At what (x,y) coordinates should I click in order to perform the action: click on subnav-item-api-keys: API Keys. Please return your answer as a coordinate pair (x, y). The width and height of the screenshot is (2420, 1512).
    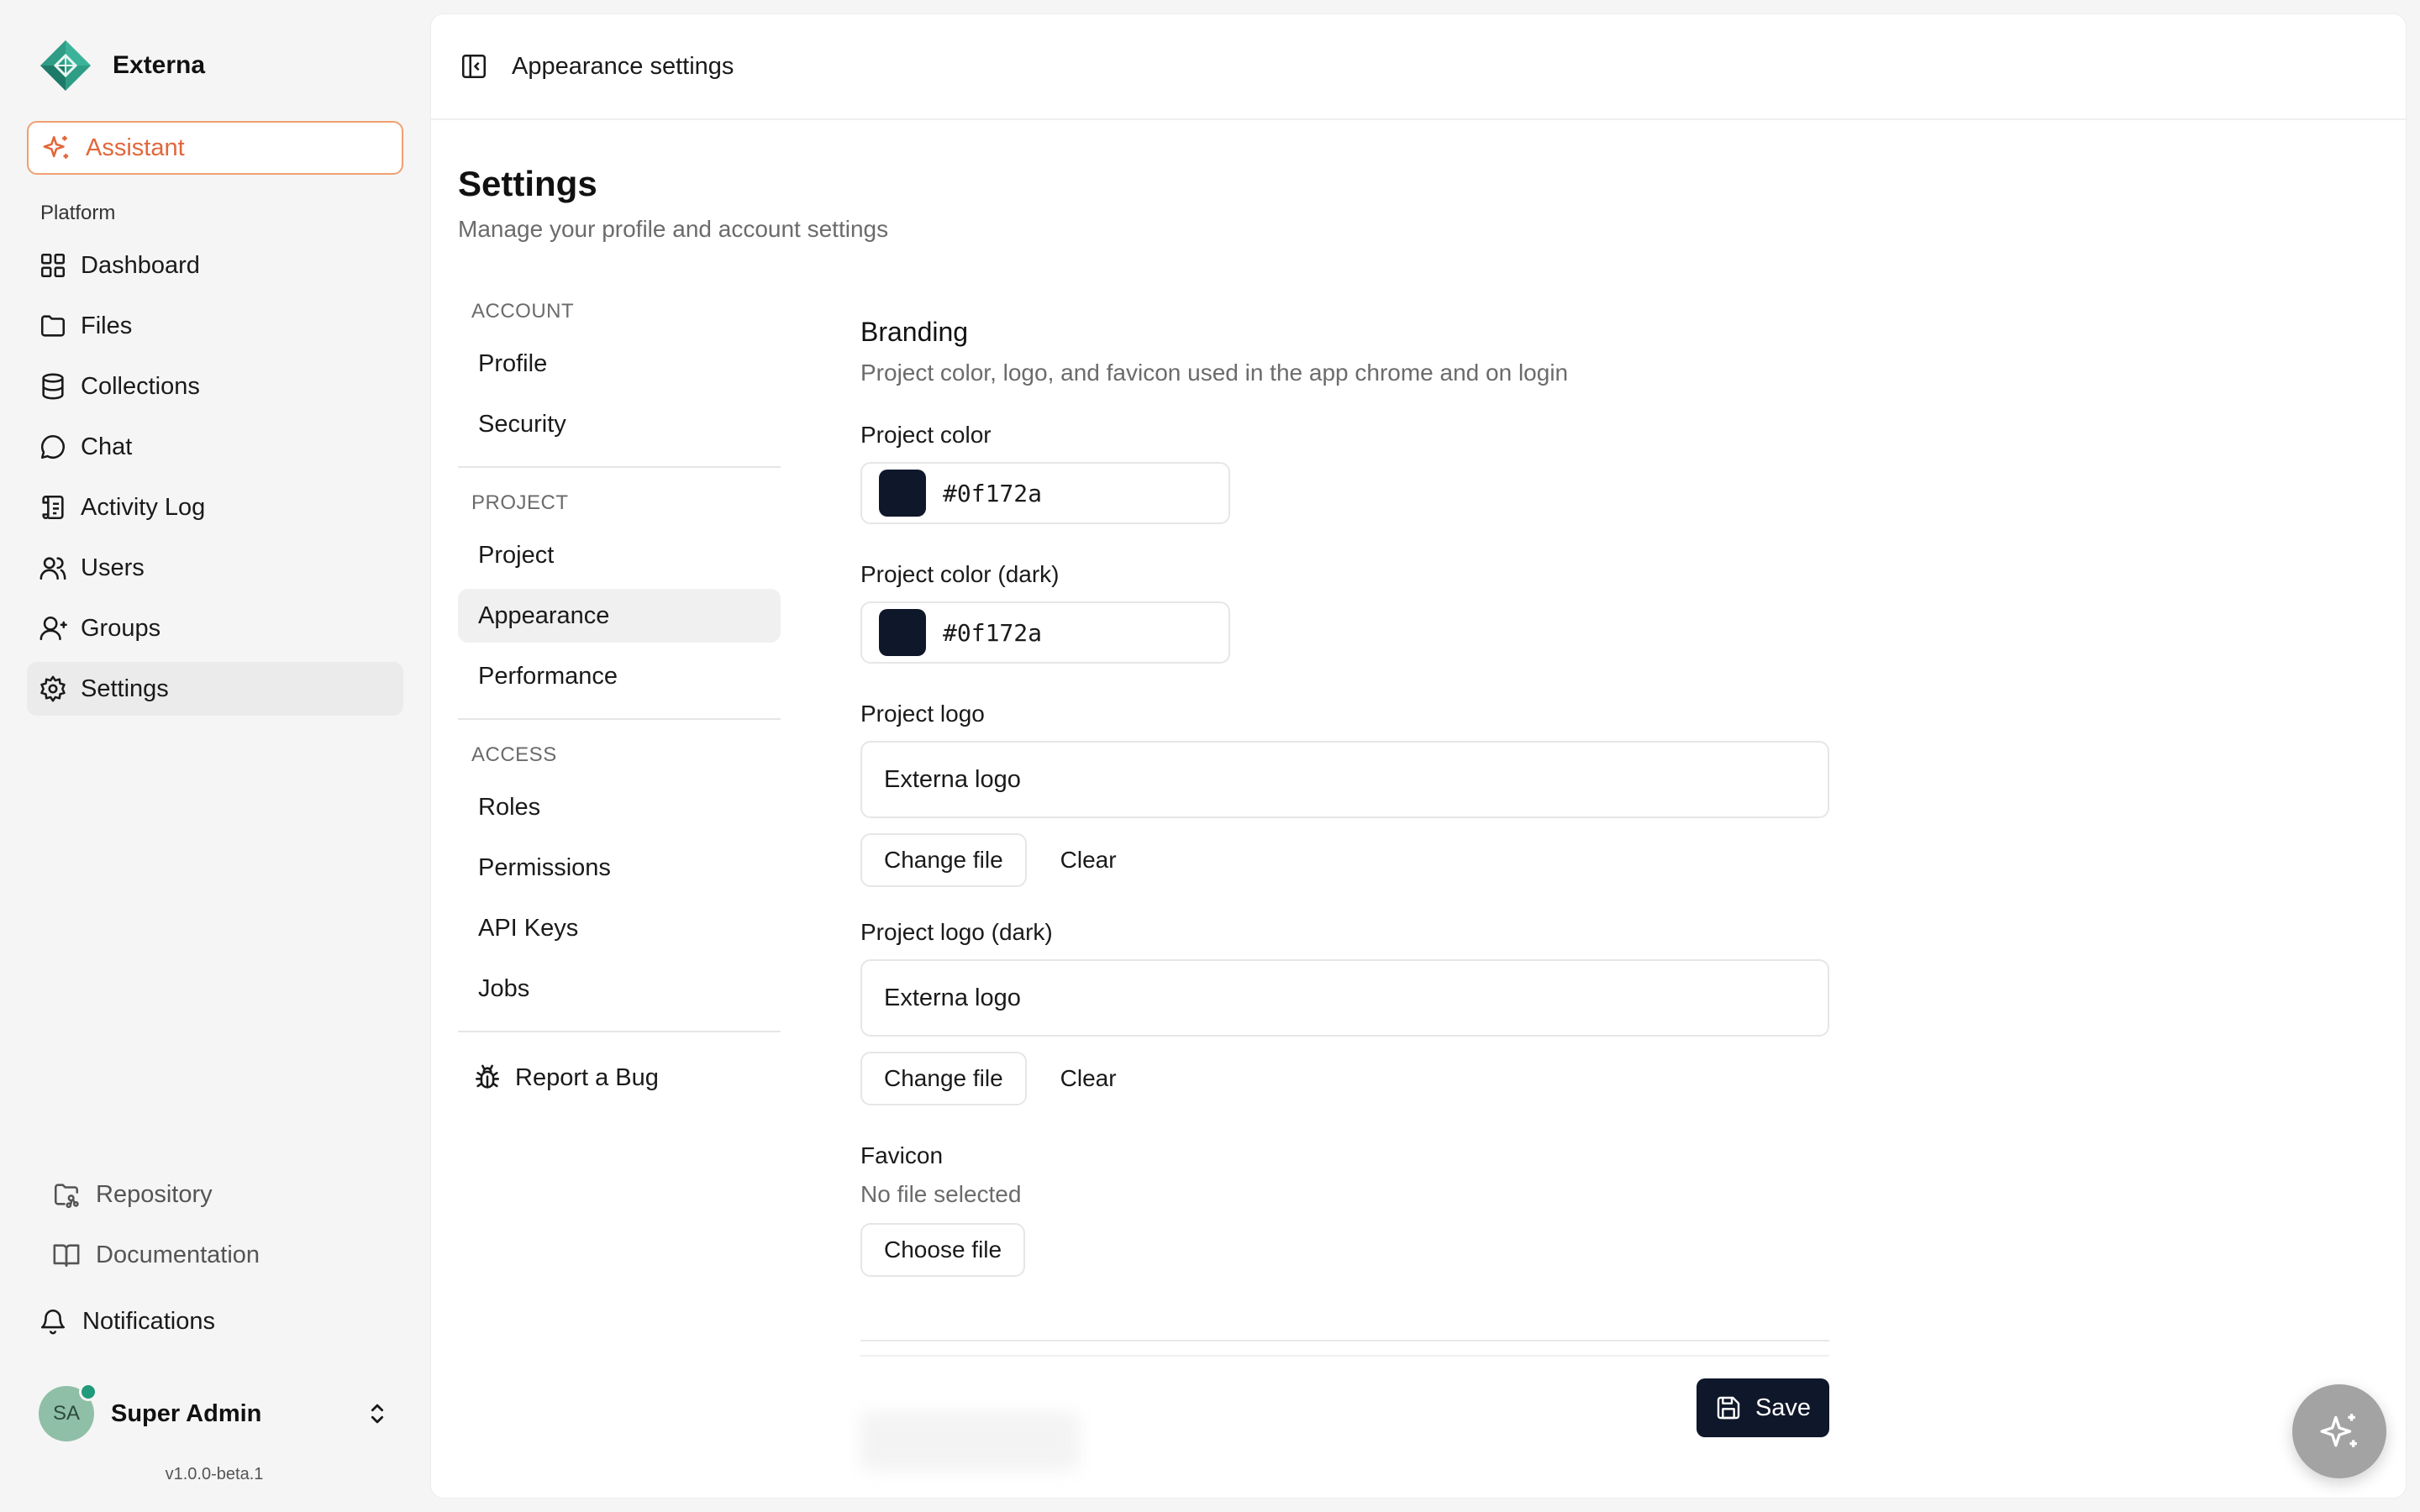
    Looking at the image, I should click on (619, 928).